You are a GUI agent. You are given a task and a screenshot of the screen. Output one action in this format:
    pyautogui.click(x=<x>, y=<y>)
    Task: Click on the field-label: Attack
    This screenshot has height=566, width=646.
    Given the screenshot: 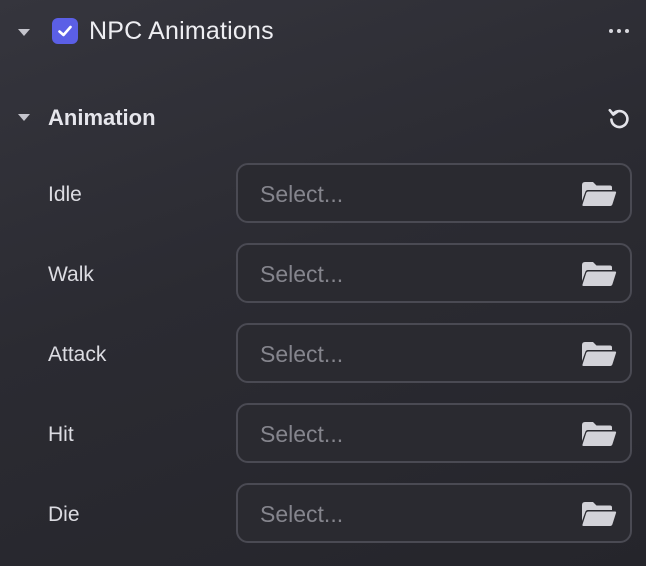 What is the action you would take?
    pyautogui.click(x=77, y=354)
    